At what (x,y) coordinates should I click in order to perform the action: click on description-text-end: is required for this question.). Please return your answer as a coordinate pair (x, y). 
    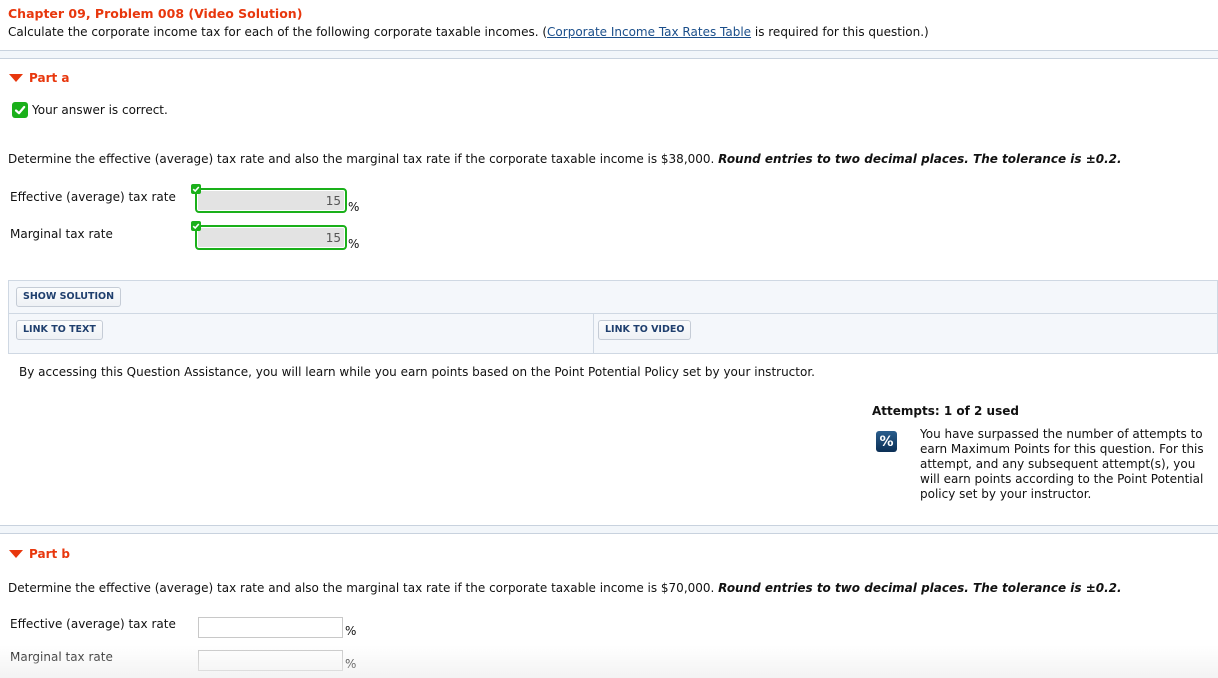
    Looking at the image, I should click on (840, 32).